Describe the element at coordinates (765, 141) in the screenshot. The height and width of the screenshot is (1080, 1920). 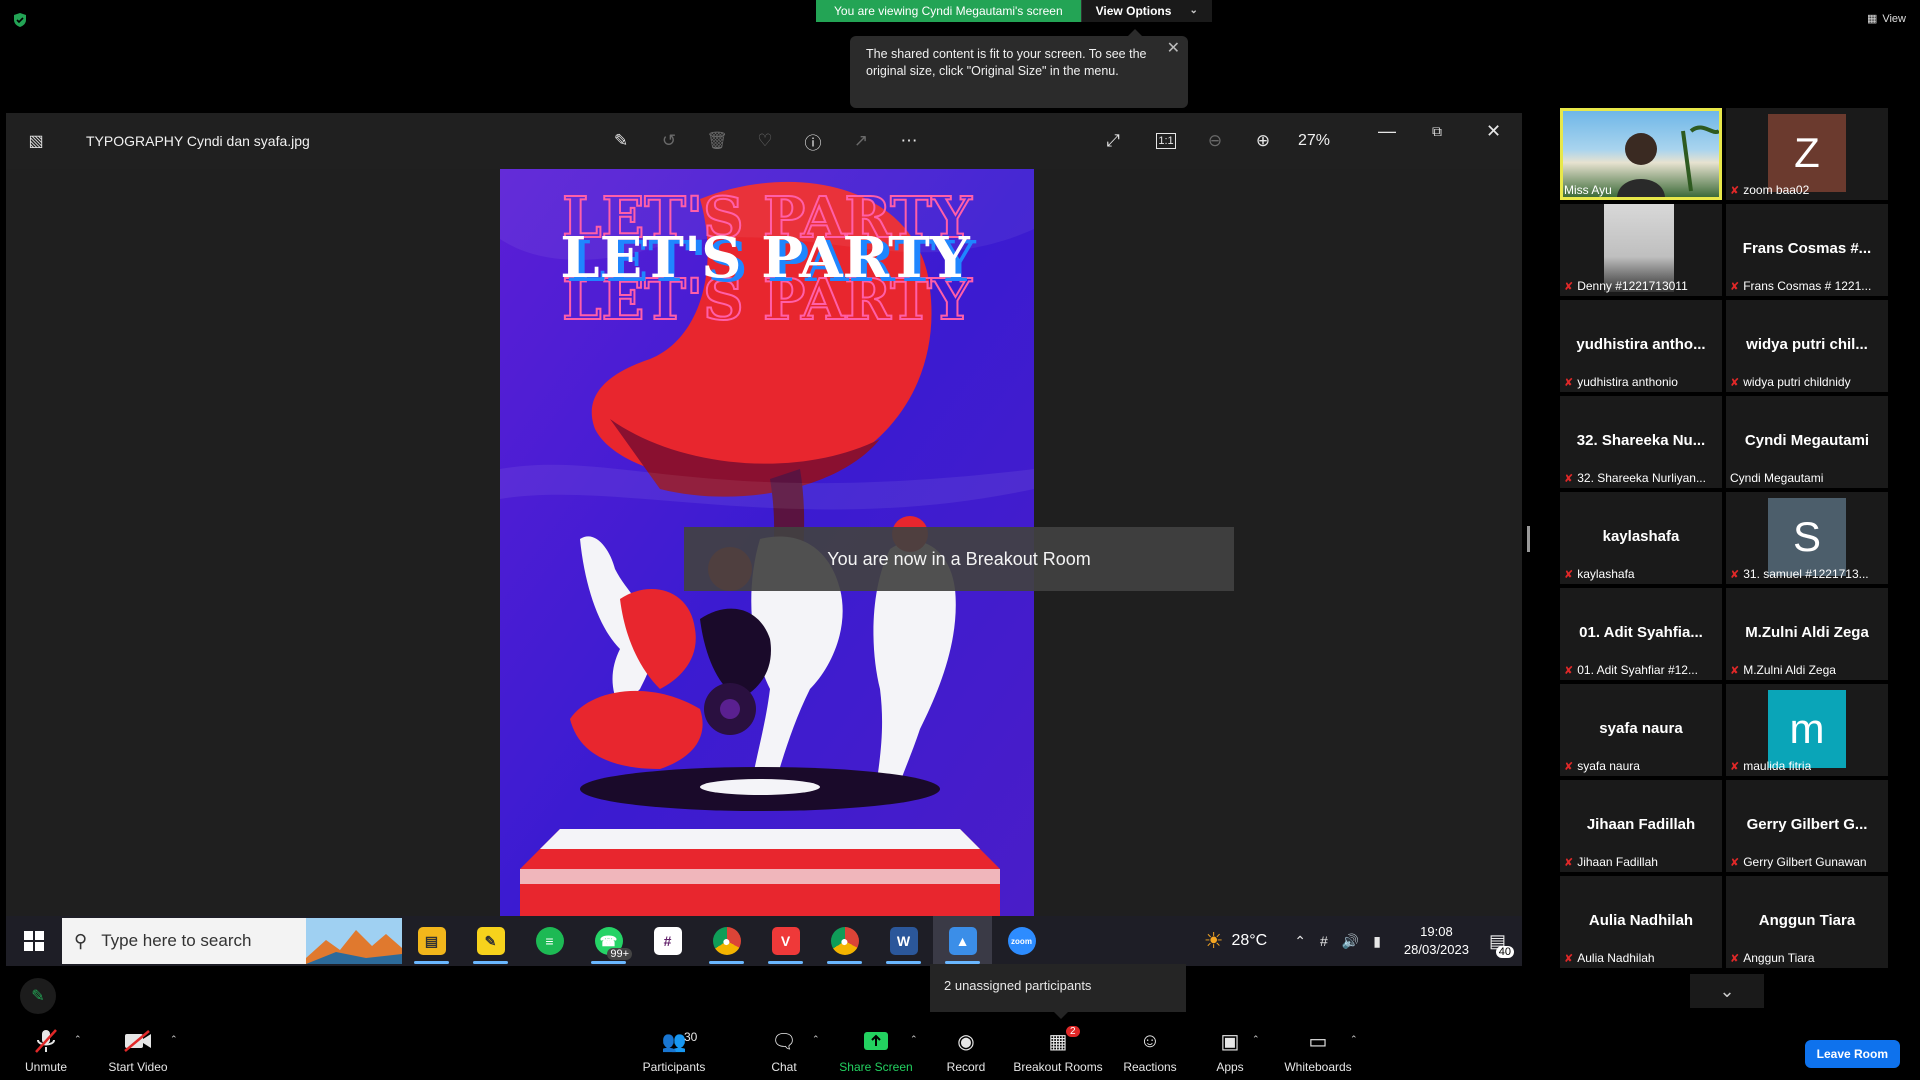
I see `favorite-icon: ♡` at that location.